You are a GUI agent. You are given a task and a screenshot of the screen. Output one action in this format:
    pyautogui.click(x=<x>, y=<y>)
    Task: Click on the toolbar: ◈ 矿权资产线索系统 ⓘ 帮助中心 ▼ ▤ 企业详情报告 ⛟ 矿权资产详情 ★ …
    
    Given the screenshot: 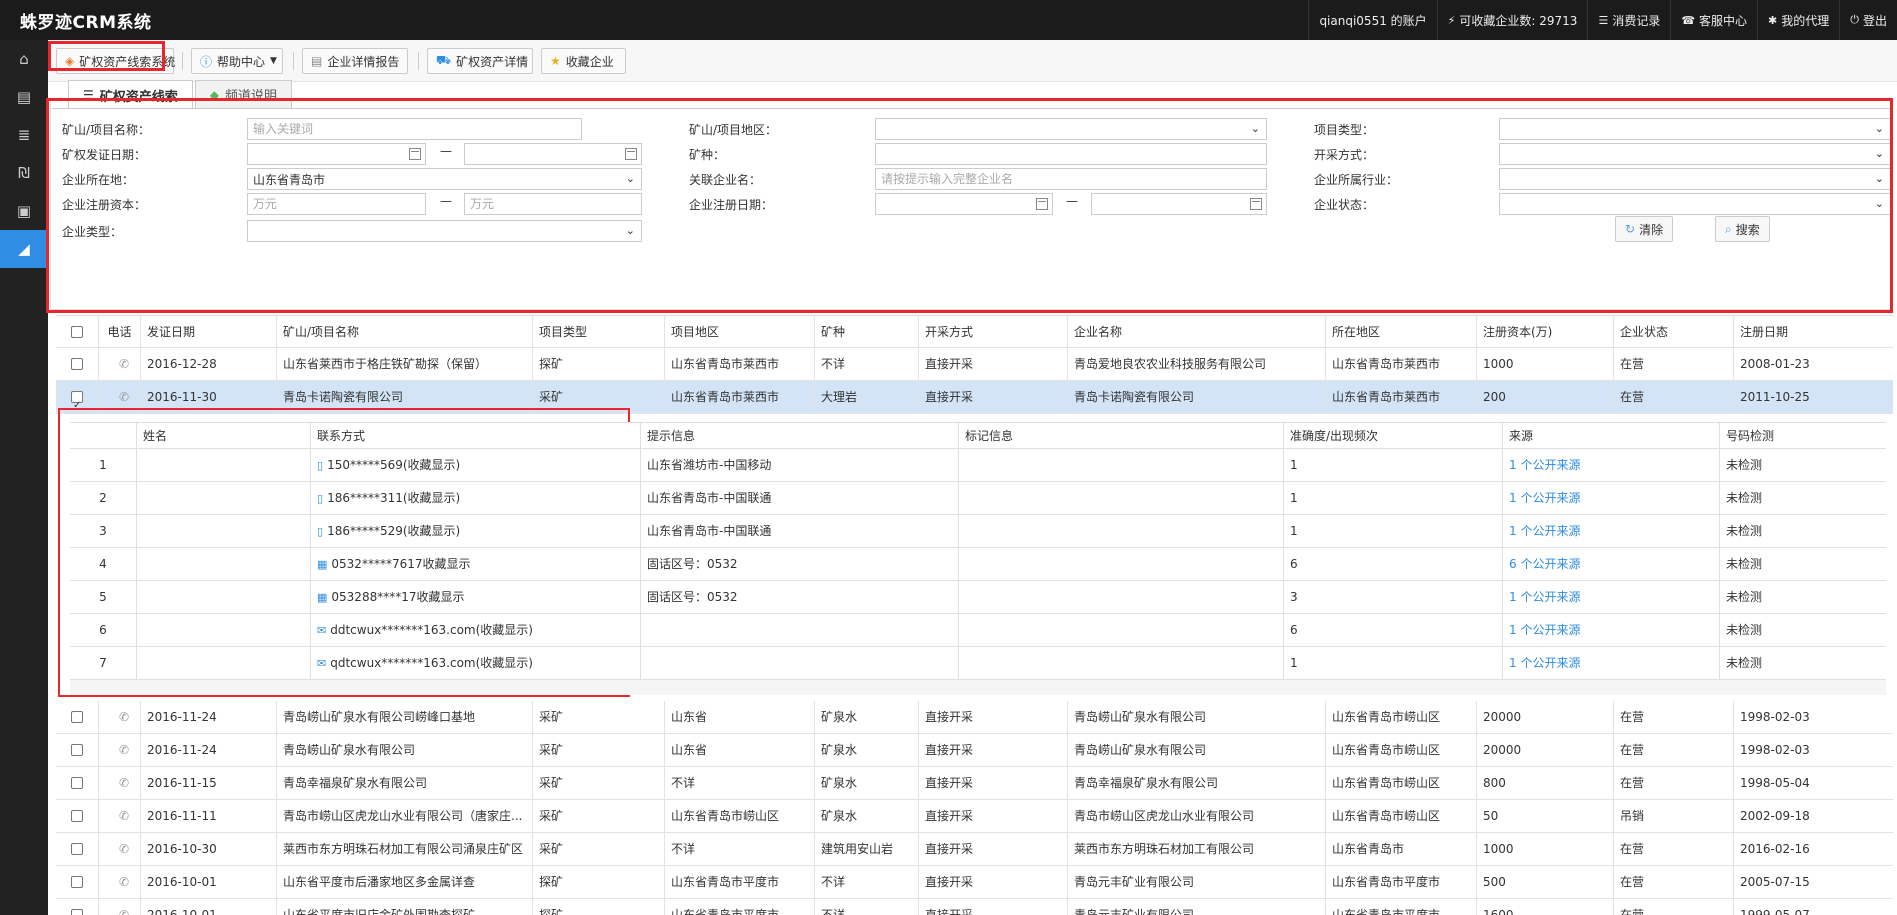 What is the action you would take?
    pyautogui.click(x=972, y=61)
    